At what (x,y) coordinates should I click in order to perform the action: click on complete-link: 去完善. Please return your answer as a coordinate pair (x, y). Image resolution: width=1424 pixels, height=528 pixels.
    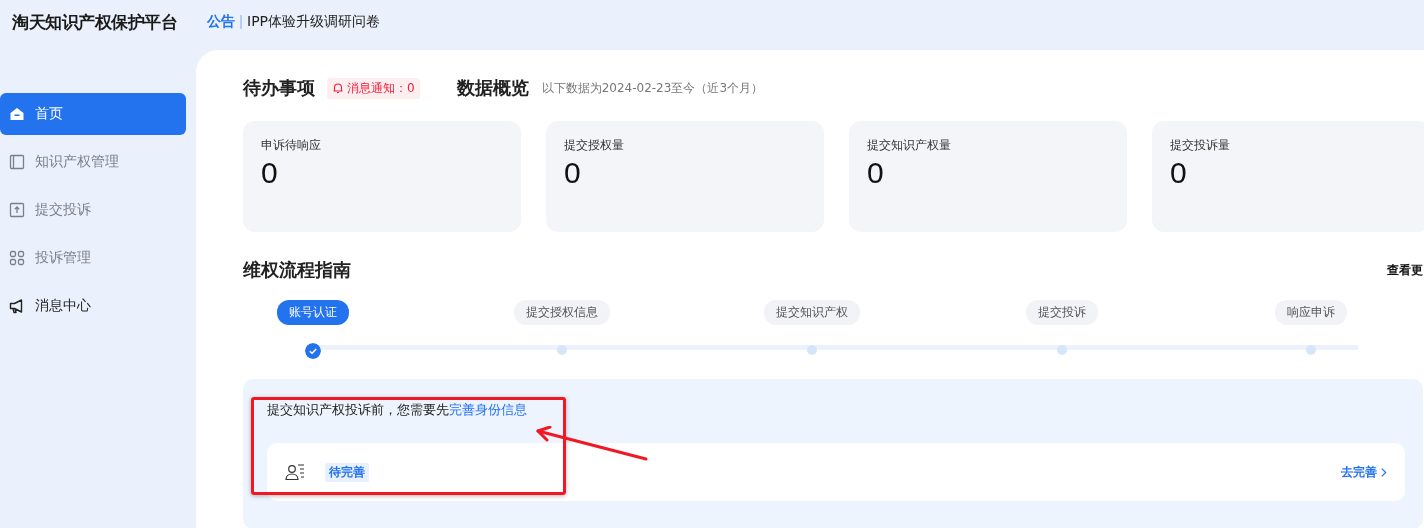
    Looking at the image, I should click on (1364, 472).